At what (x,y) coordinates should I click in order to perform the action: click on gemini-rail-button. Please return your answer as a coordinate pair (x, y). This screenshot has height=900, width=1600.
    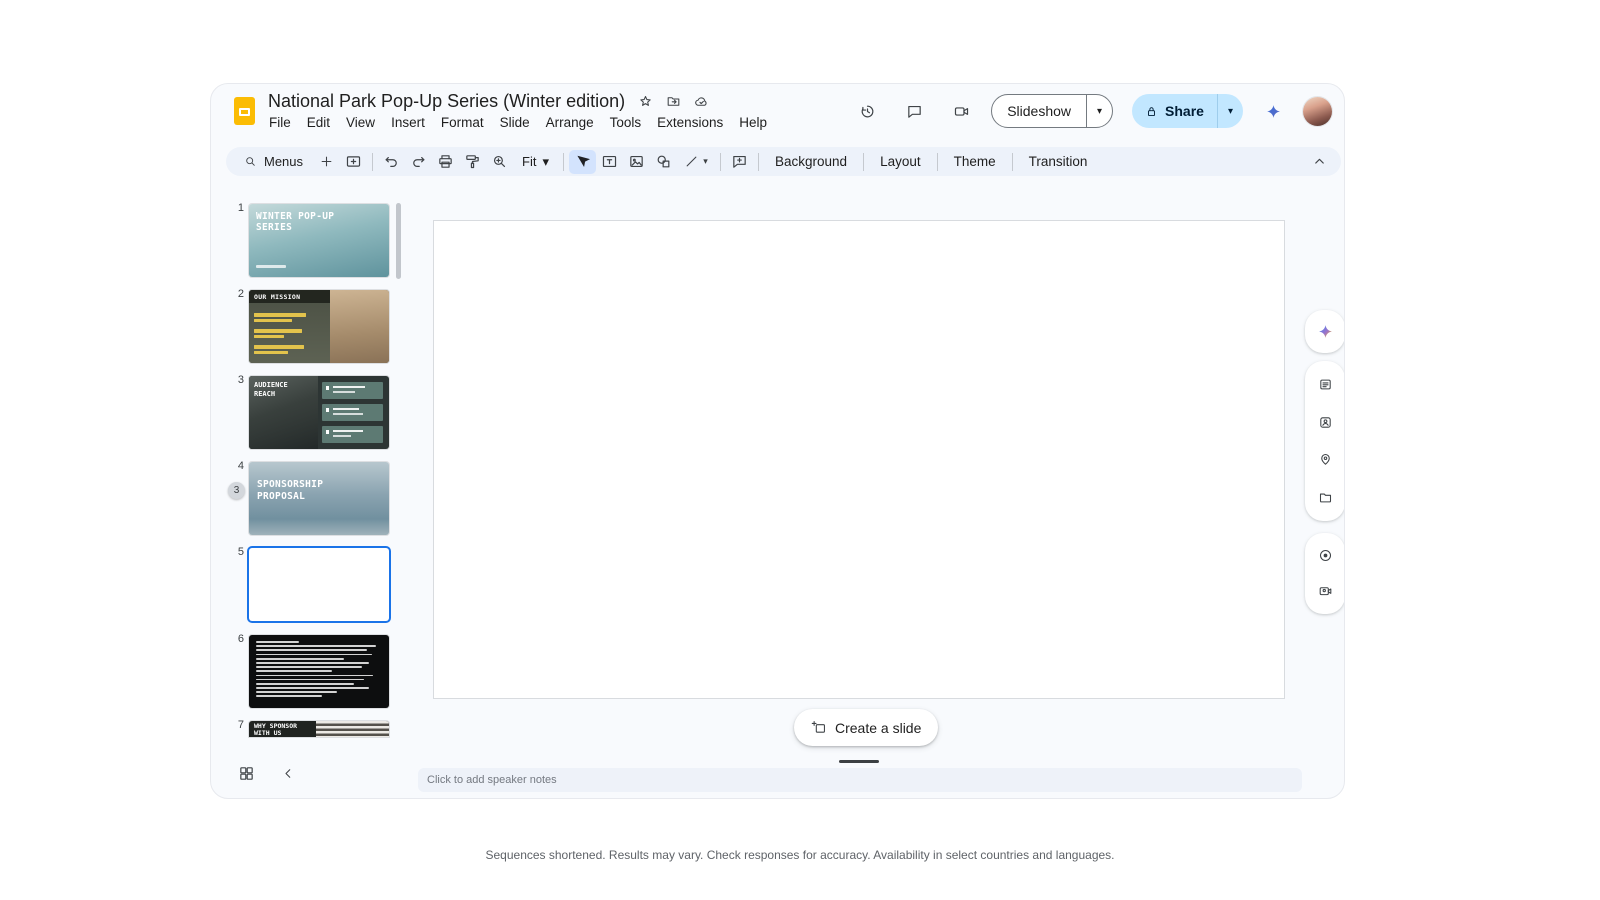
    Looking at the image, I should click on (1324, 331).